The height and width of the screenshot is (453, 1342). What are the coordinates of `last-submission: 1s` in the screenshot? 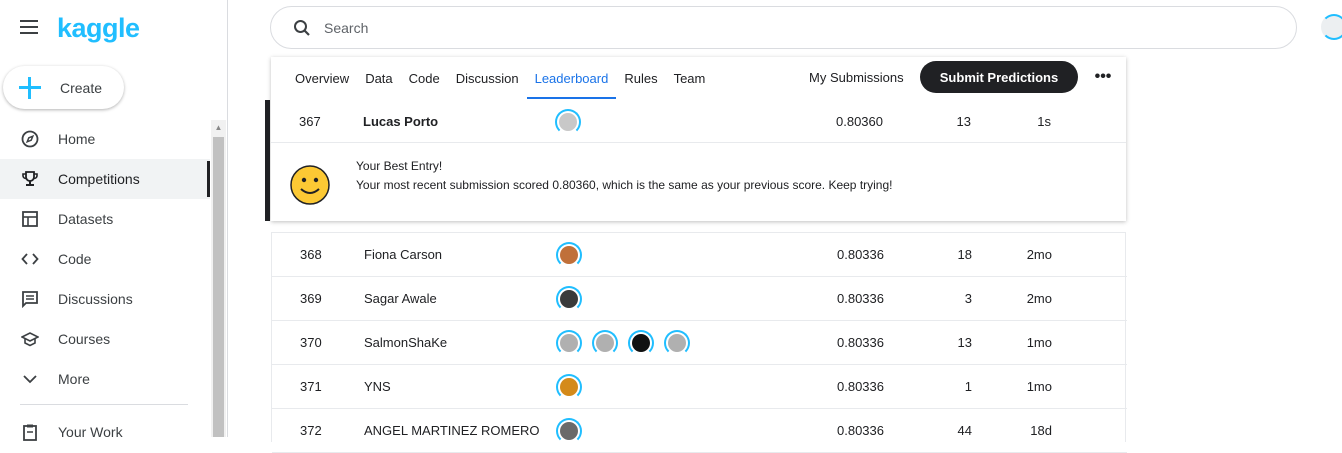 It's located at (1044, 121).